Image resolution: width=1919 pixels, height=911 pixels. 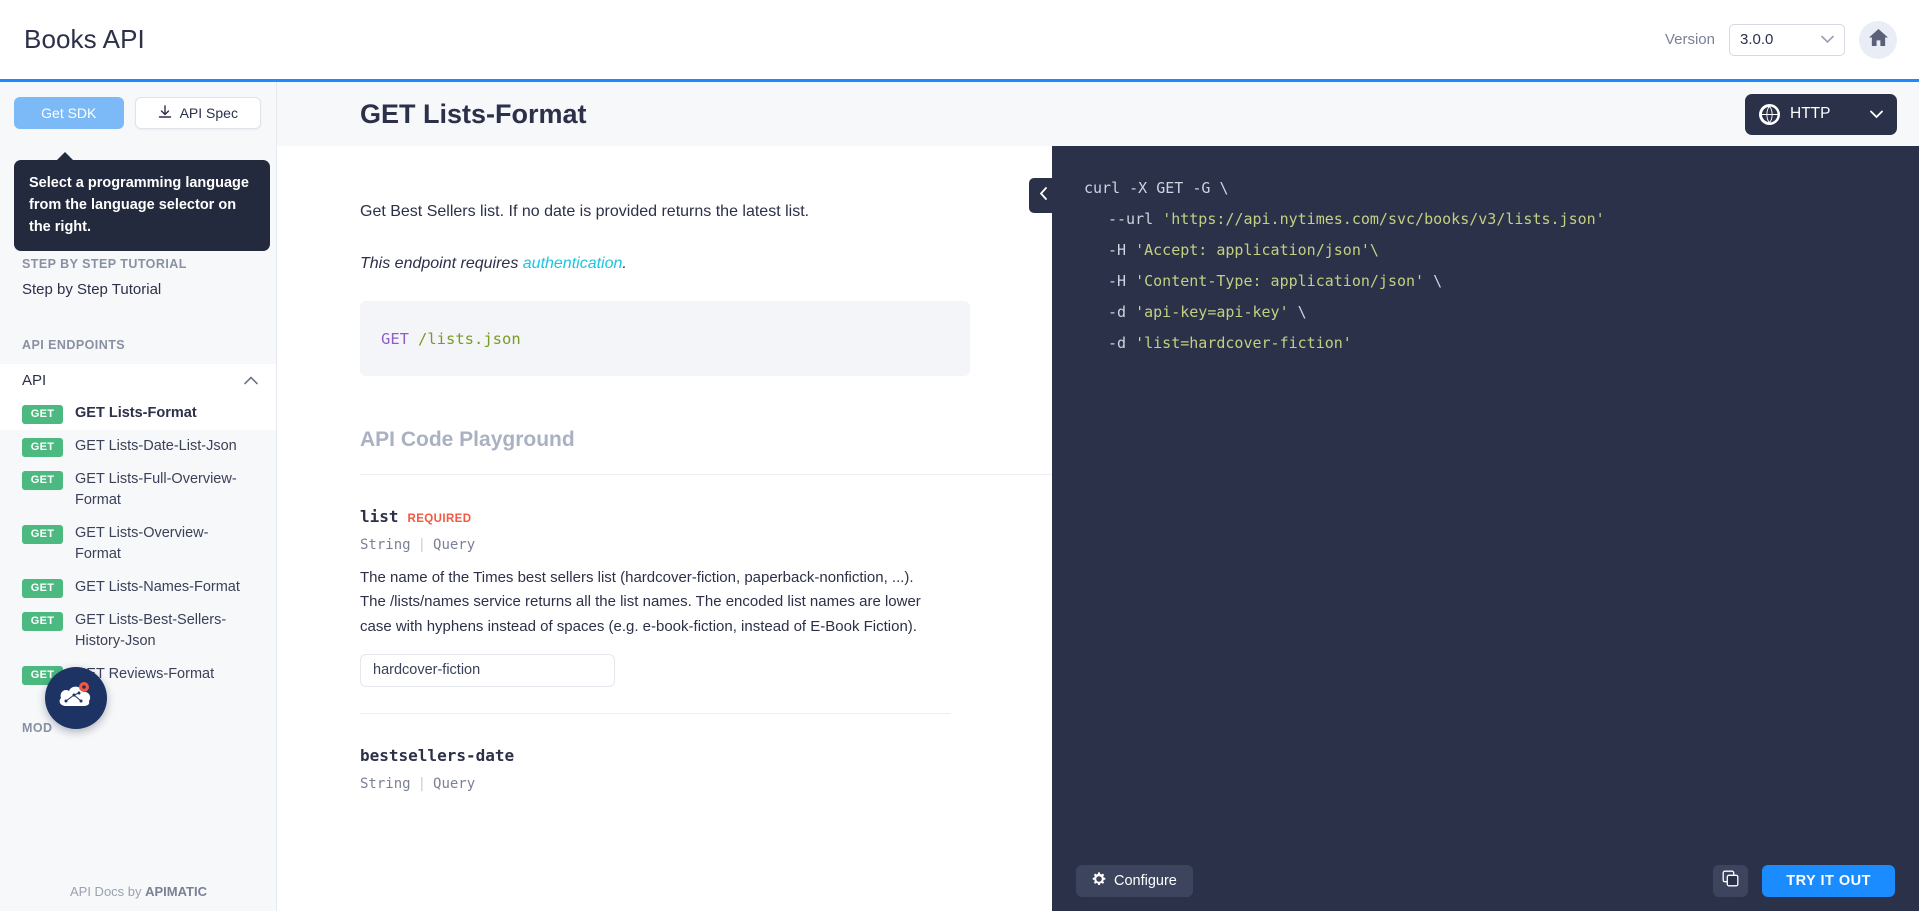 I want to click on sidebar-item-get-lists-format: GET GET Lists-Format, so click(x=138, y=414).